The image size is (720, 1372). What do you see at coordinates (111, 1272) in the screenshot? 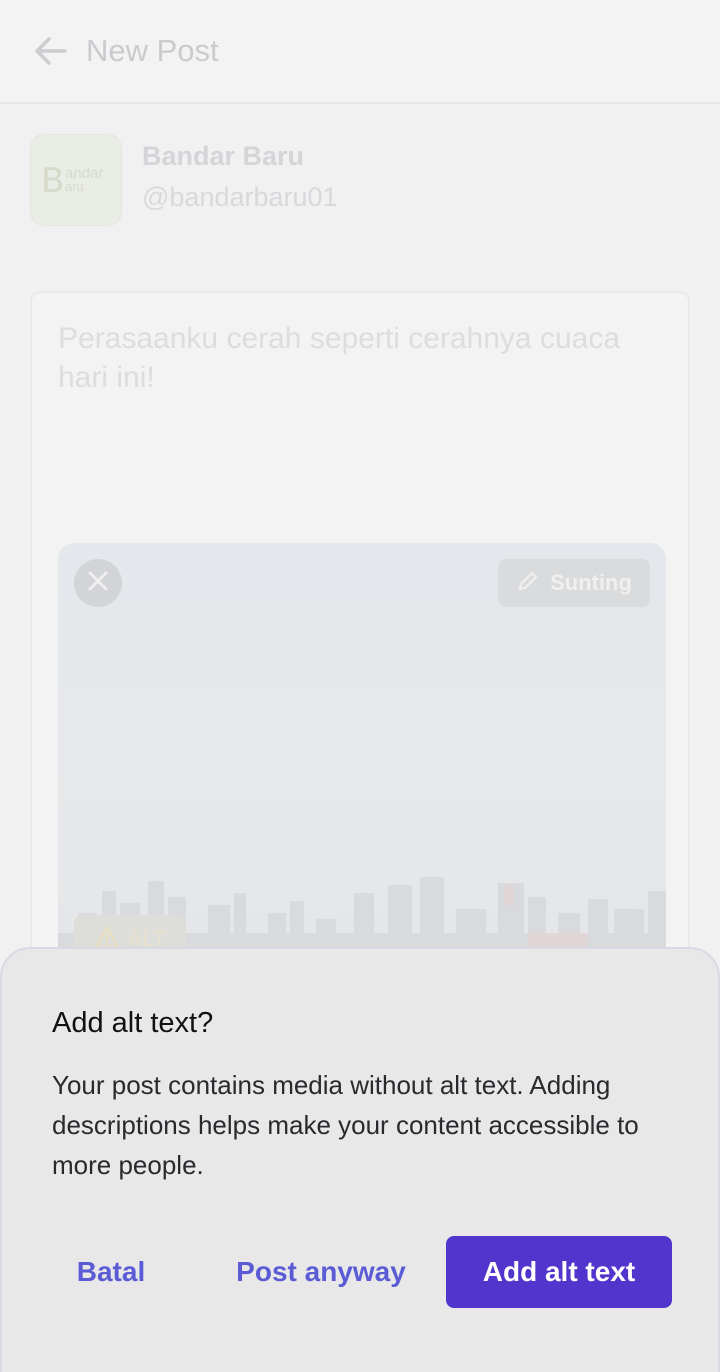
I see `cancel-button: Batal` at bounding box center [111, 1272].